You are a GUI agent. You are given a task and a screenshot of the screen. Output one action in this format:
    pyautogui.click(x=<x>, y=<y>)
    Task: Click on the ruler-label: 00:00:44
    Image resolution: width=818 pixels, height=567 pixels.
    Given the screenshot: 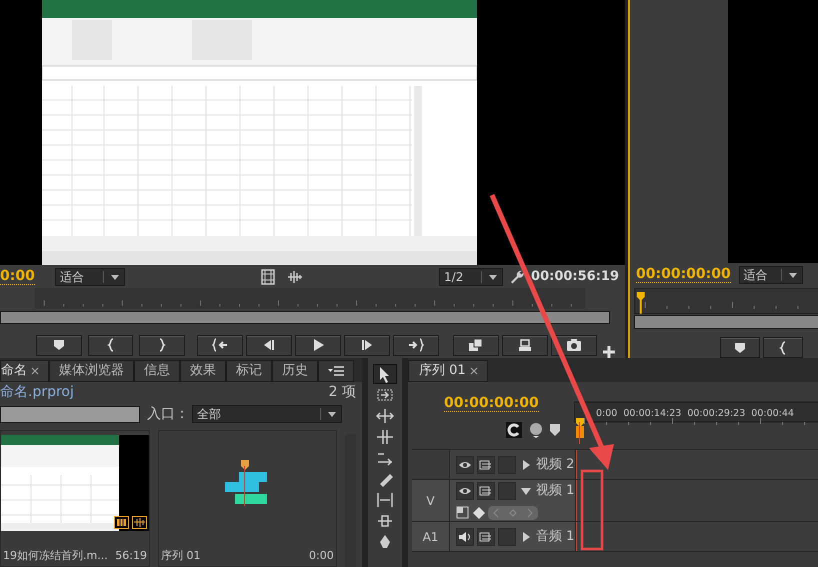 What is the action you would take?
    pyautogui.click(x=772, y=414)
    